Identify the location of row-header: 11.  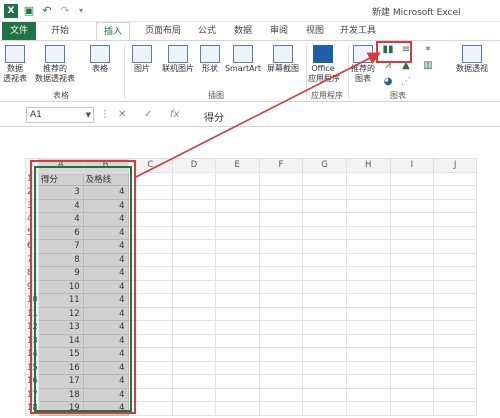
(32, 313).